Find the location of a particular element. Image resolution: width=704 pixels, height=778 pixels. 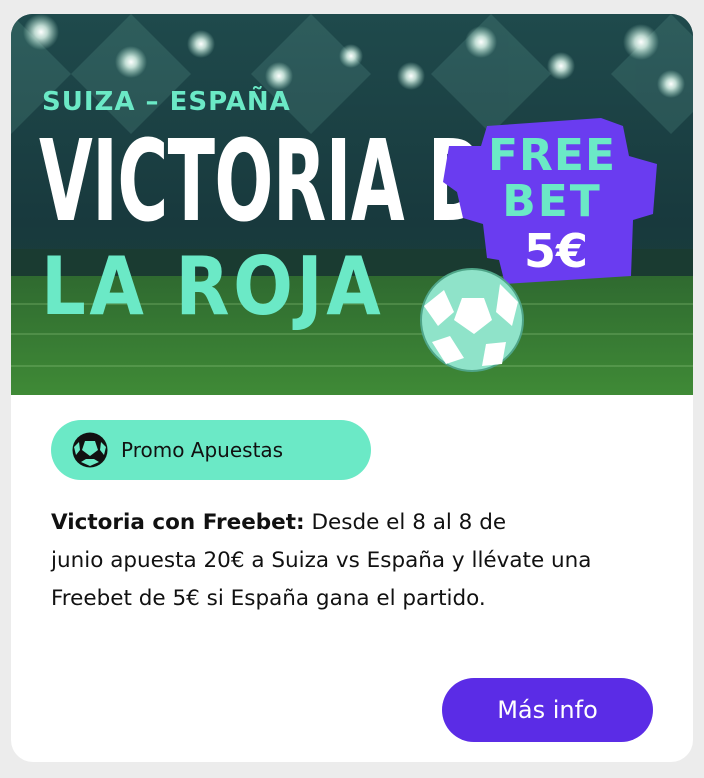

description-line1: Desde el 8 al 8 de is located at coordinates (405, 522).